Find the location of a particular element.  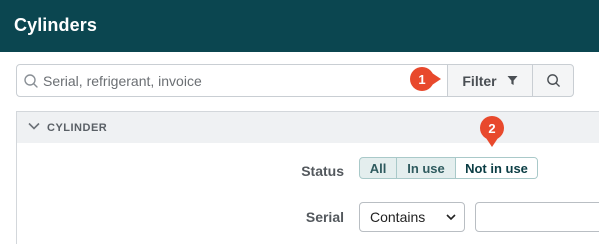

search-box is located at coordinates (232, 80).